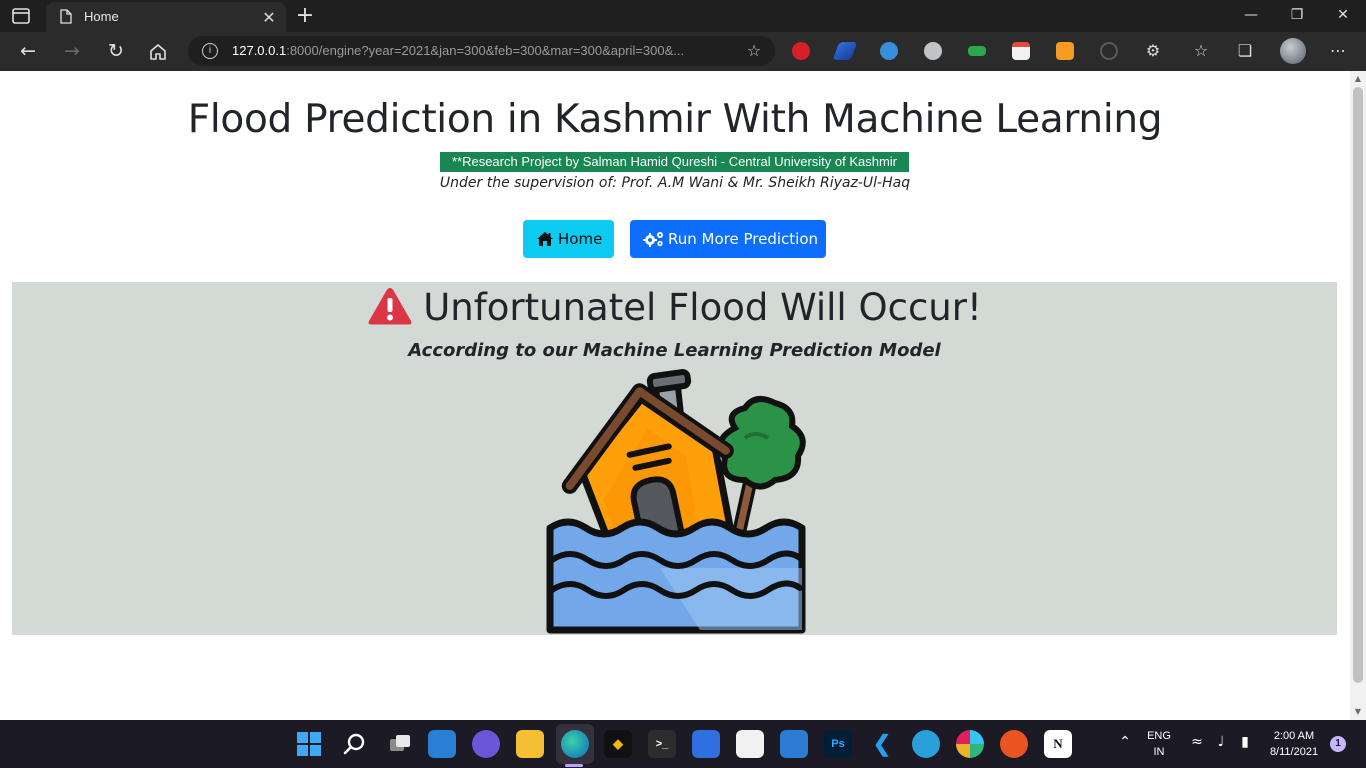 The image size is (1366, 768). I want to click on page-scrollbar: ▲ ▼, so click(1358, 395).